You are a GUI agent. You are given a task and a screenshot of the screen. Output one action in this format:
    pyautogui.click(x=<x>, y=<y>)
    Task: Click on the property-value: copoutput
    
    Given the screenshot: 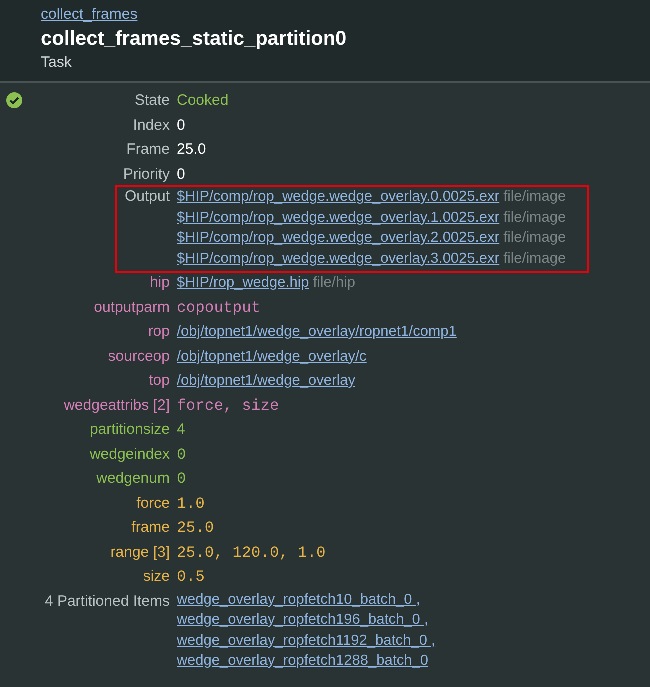 What is the action you would take?
    pyautogui.click(x=219, y=308)
    